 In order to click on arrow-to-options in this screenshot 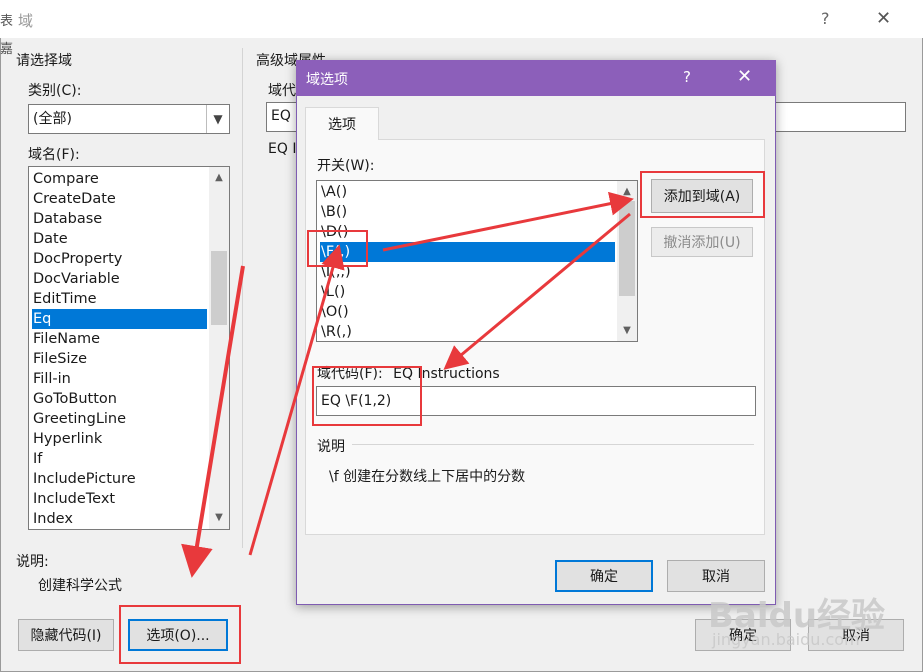, I will do `click(213, 421)`.